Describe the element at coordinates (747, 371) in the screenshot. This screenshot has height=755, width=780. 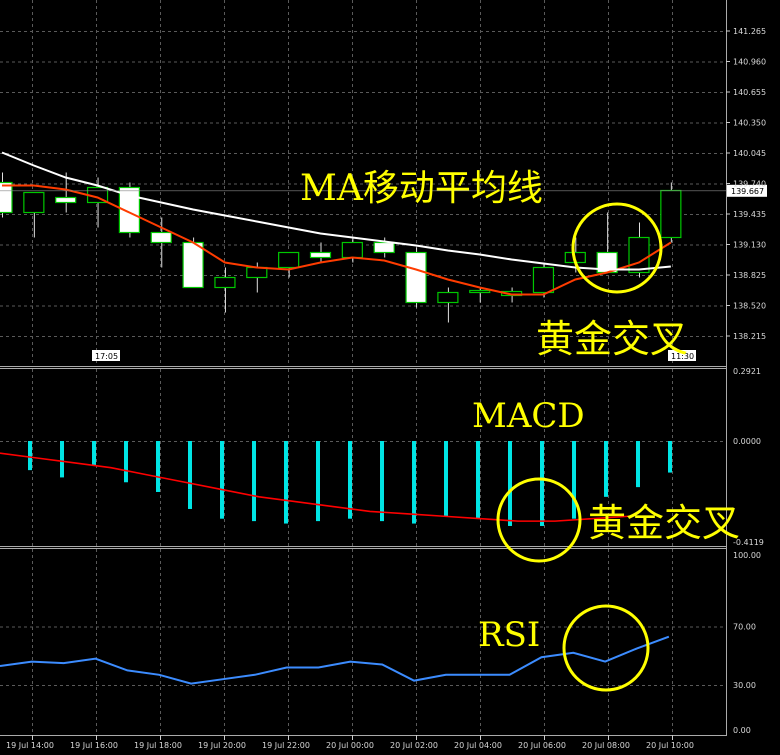
I see `y-tick-label: 0.2921` at that location.